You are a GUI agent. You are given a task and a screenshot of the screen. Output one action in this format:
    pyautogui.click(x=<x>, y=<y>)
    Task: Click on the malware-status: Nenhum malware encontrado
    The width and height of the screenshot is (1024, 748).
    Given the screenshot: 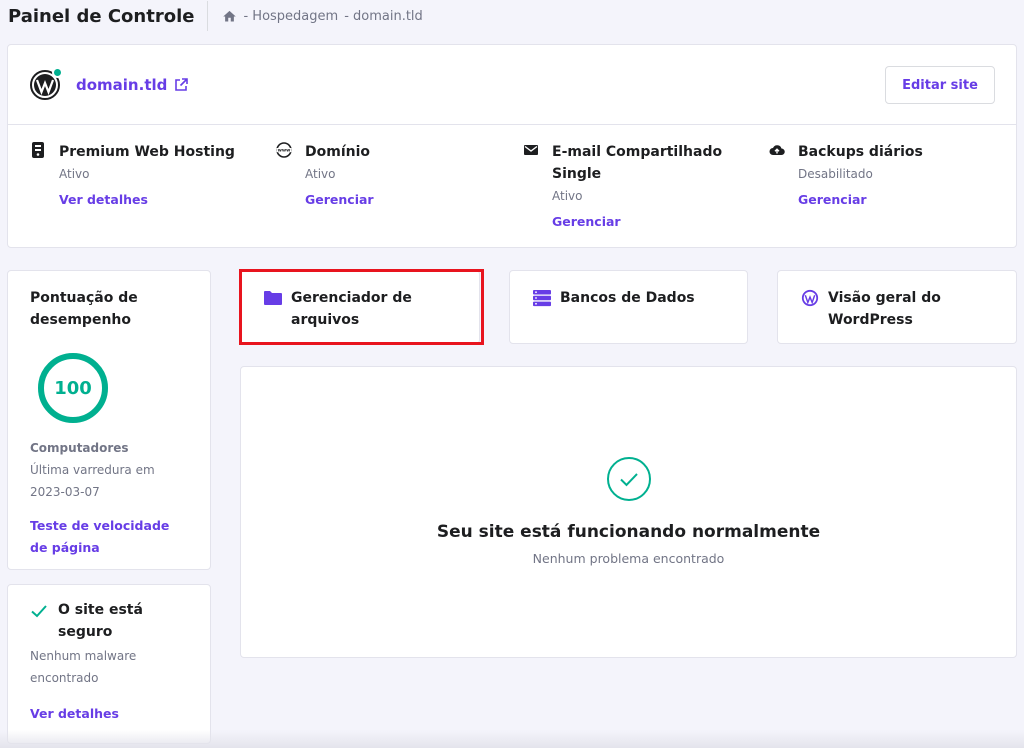 What is the action you would take?
    pyautogui.click(x=83, y=667)
    